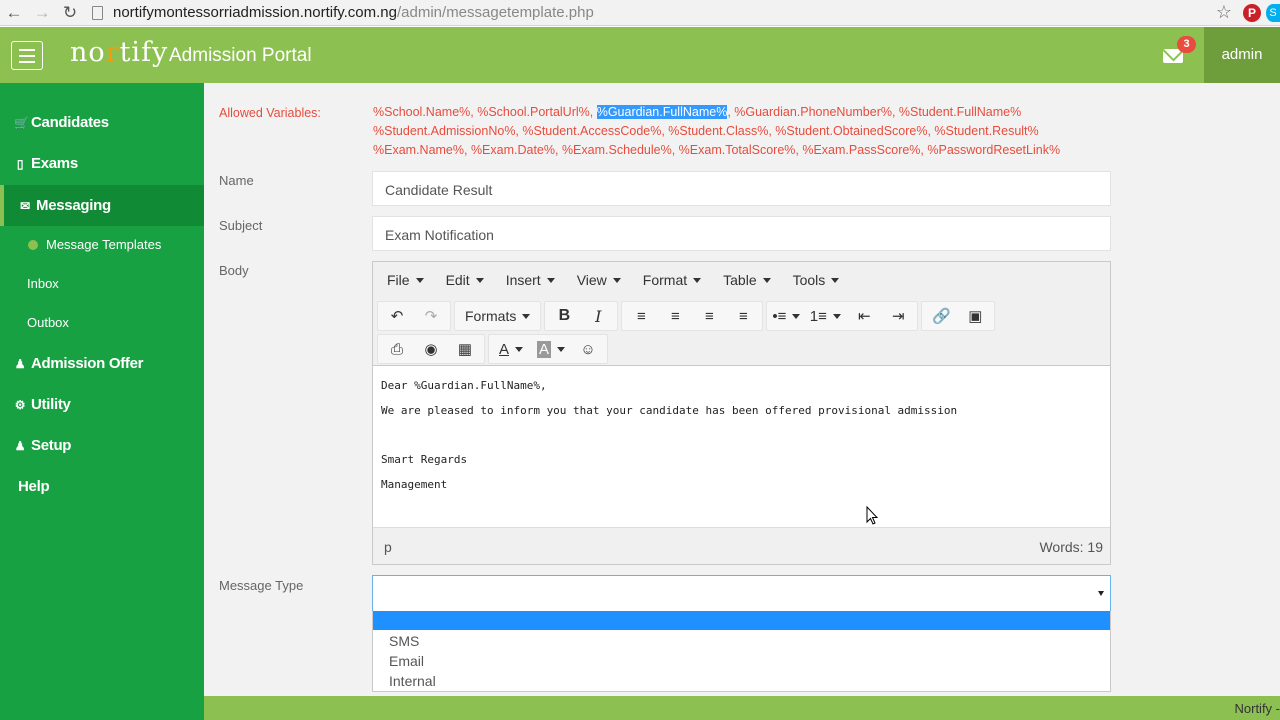 The height and width of the screenshot is (720, 1280). Describe the element at coordinates (405, 280) in the screenshot. I see `menu-file: File` at that location.